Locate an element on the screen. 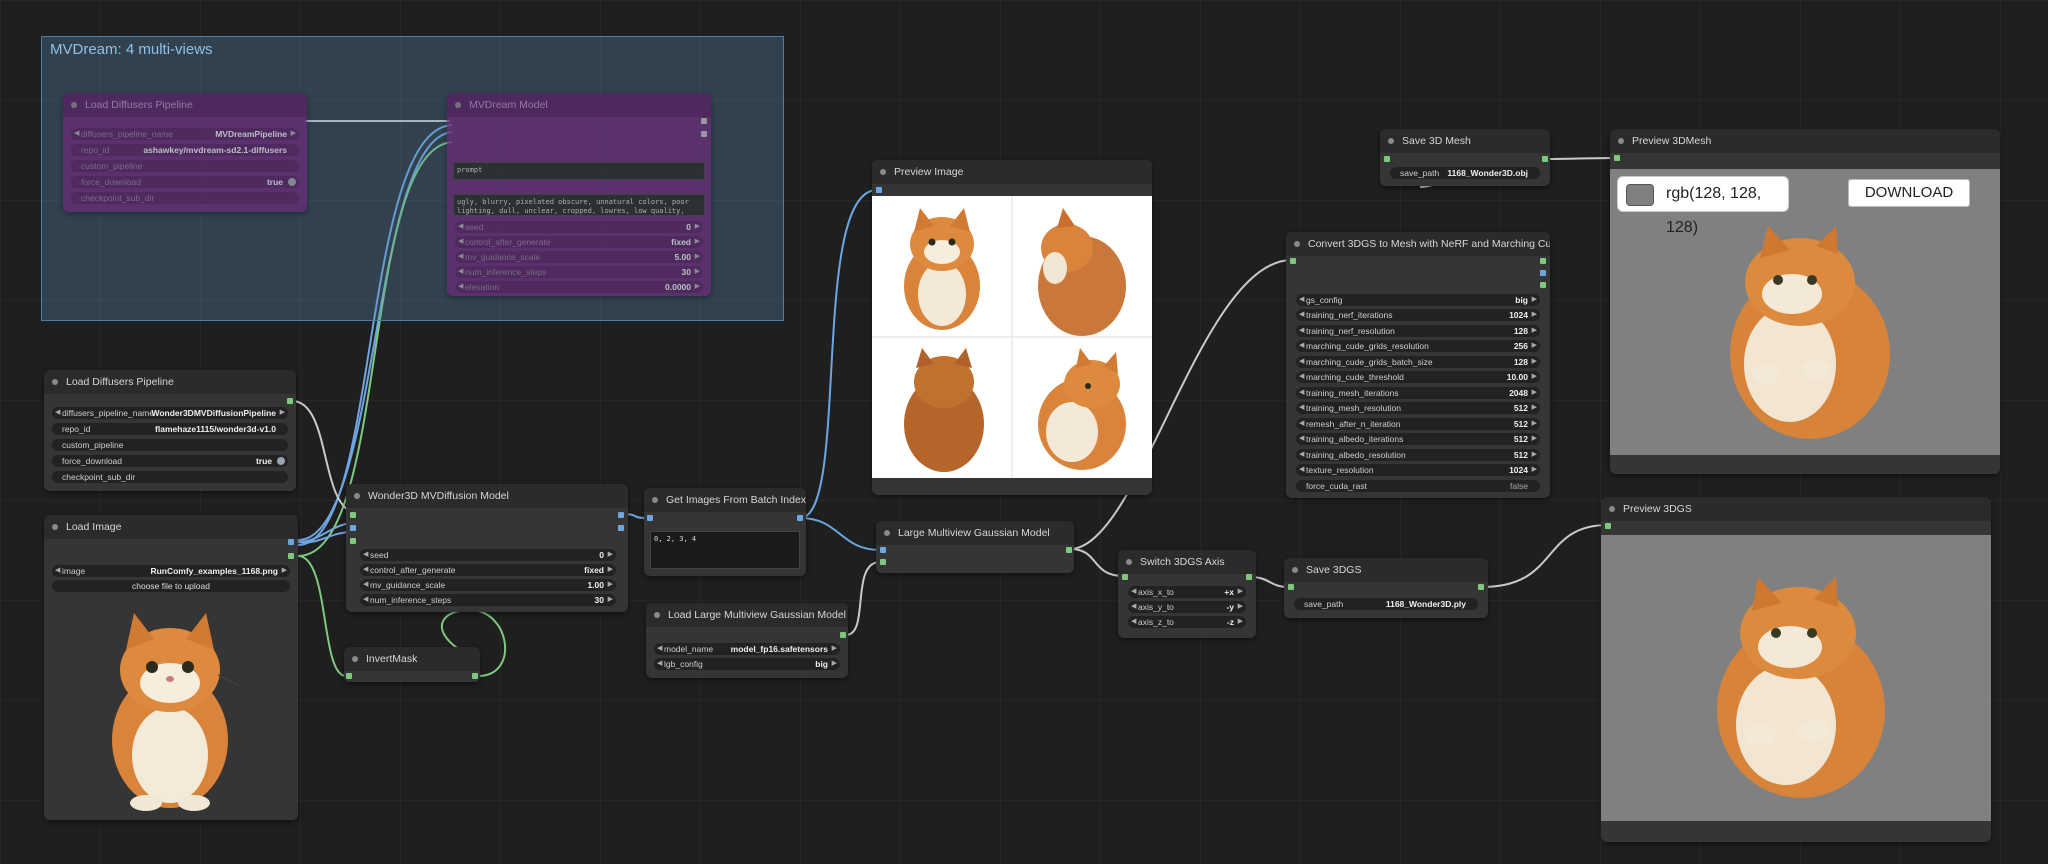 The width and height of the screenshot is (2048, 864). widget-axis-x-to: ◀ axis_x_to +x ▶ is located at coordinates (1187, 592).